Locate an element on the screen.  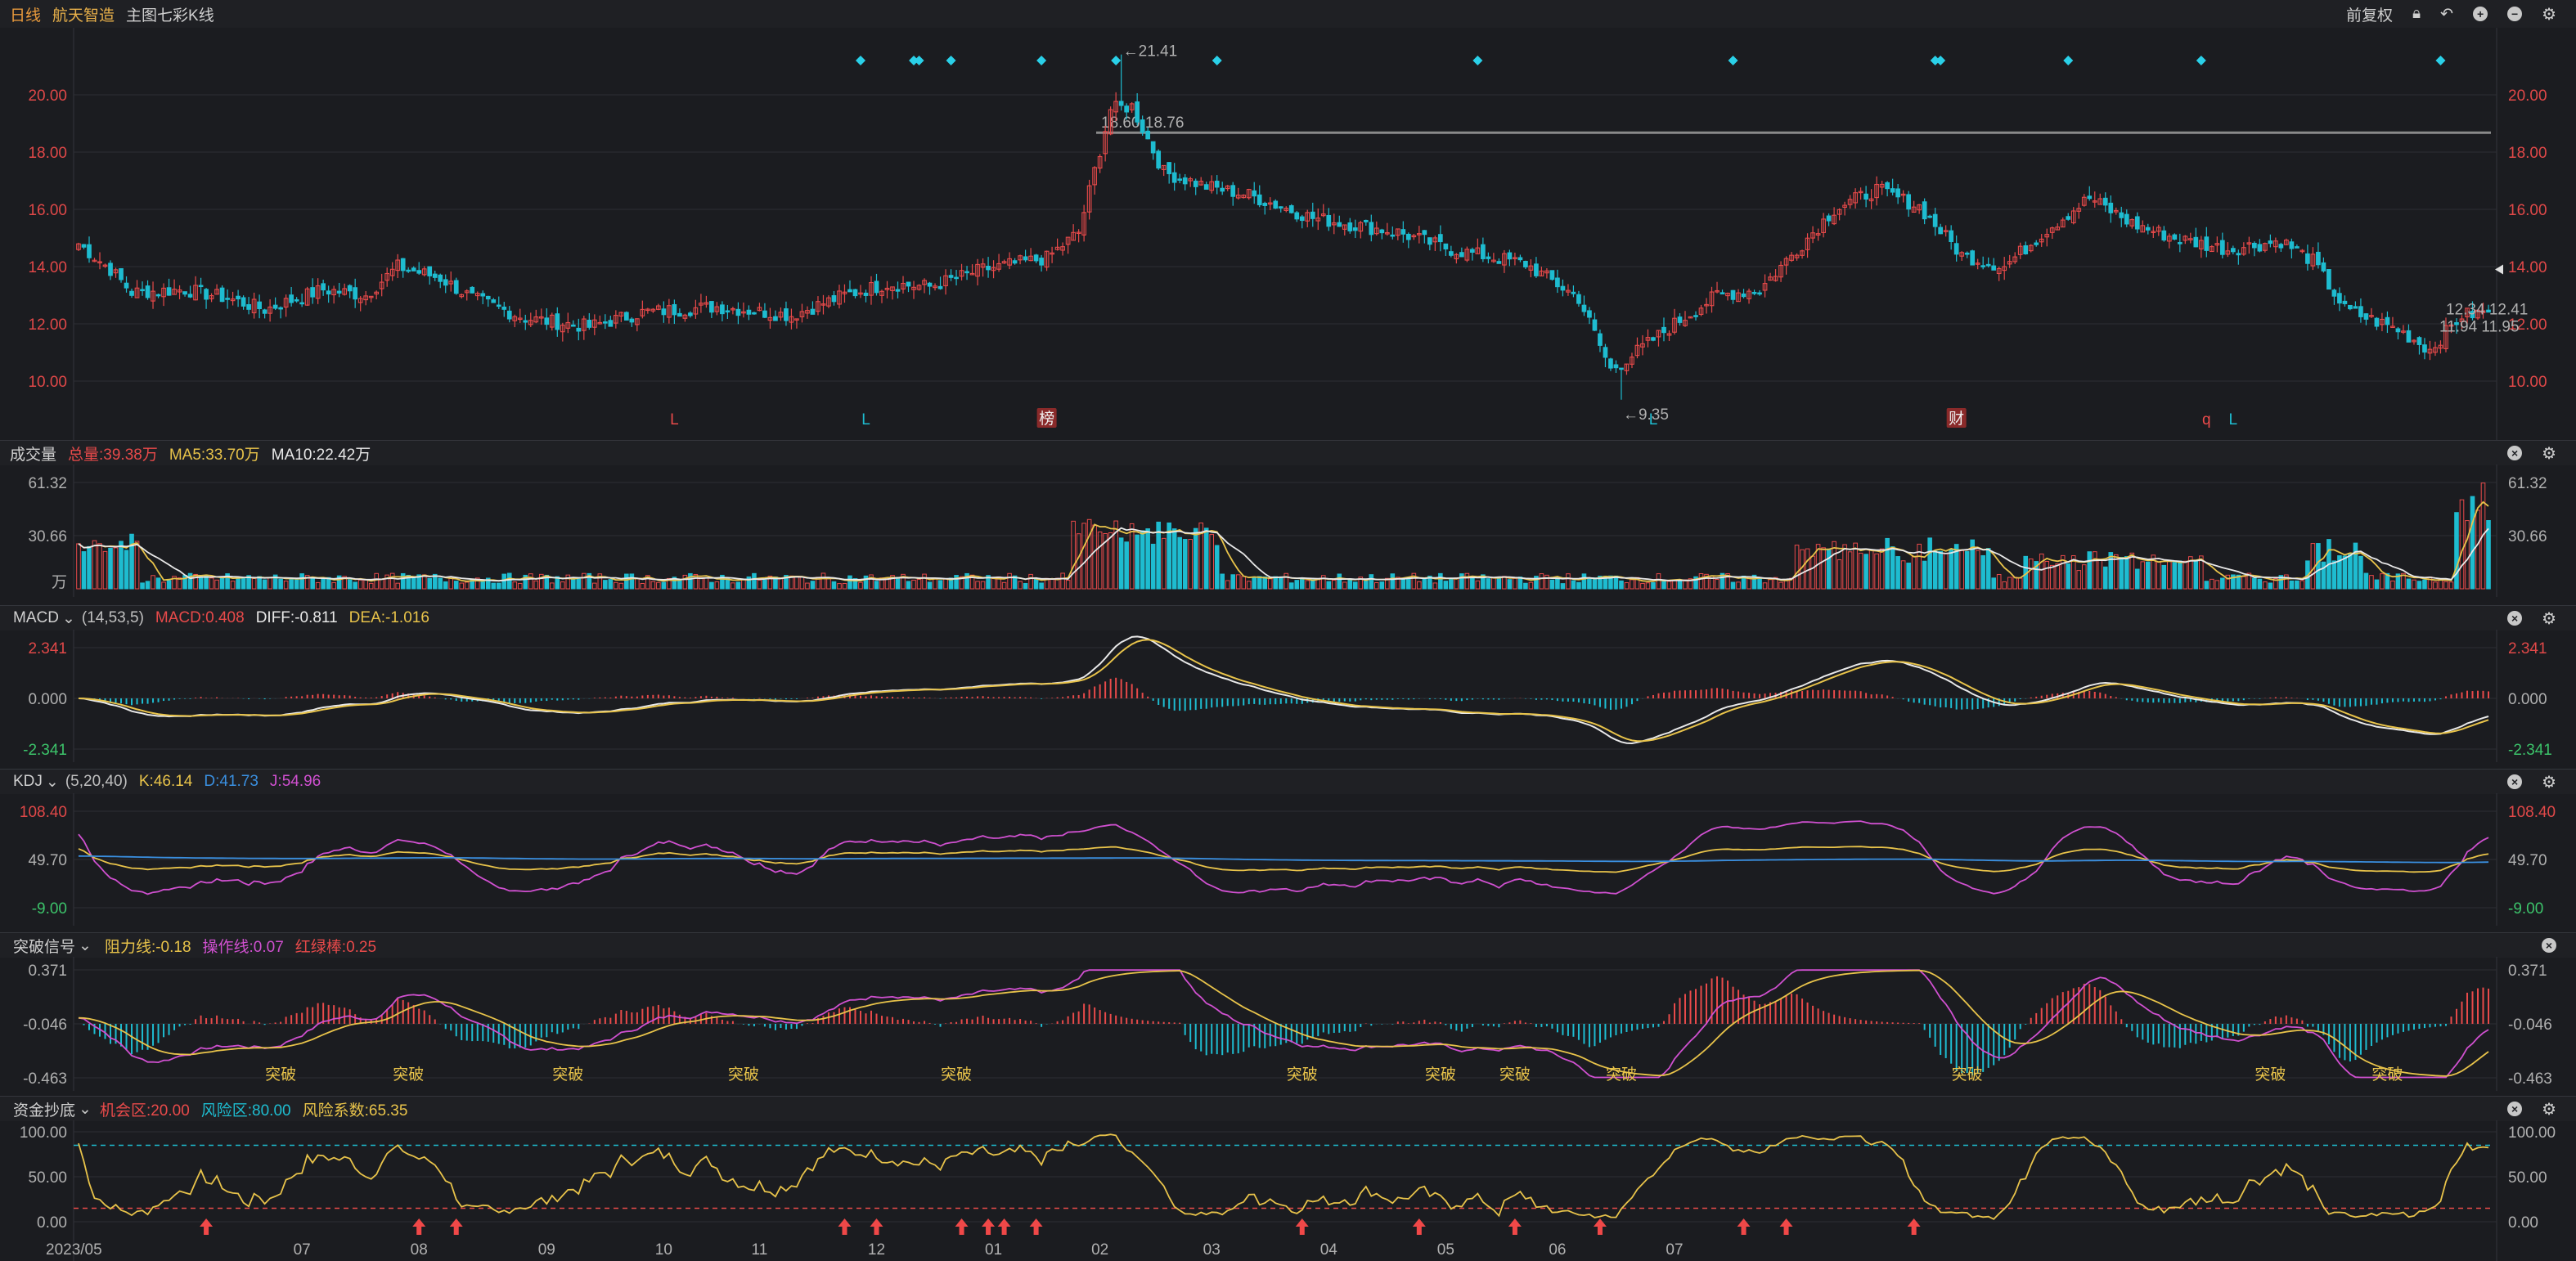
breakout-signal-label: 突破 is located at coordinates (1621, 1075).